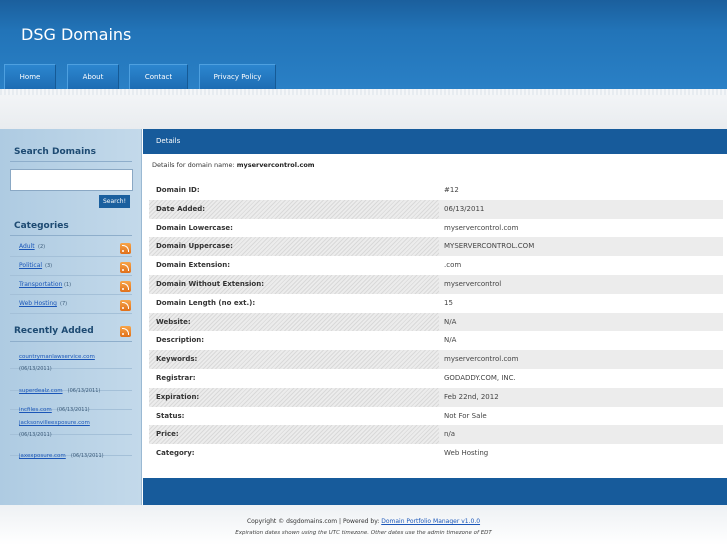  Describe the element at coordinates (275, 165) in the screenshot. I see `domain-name: myservercontrol.com` at that location.